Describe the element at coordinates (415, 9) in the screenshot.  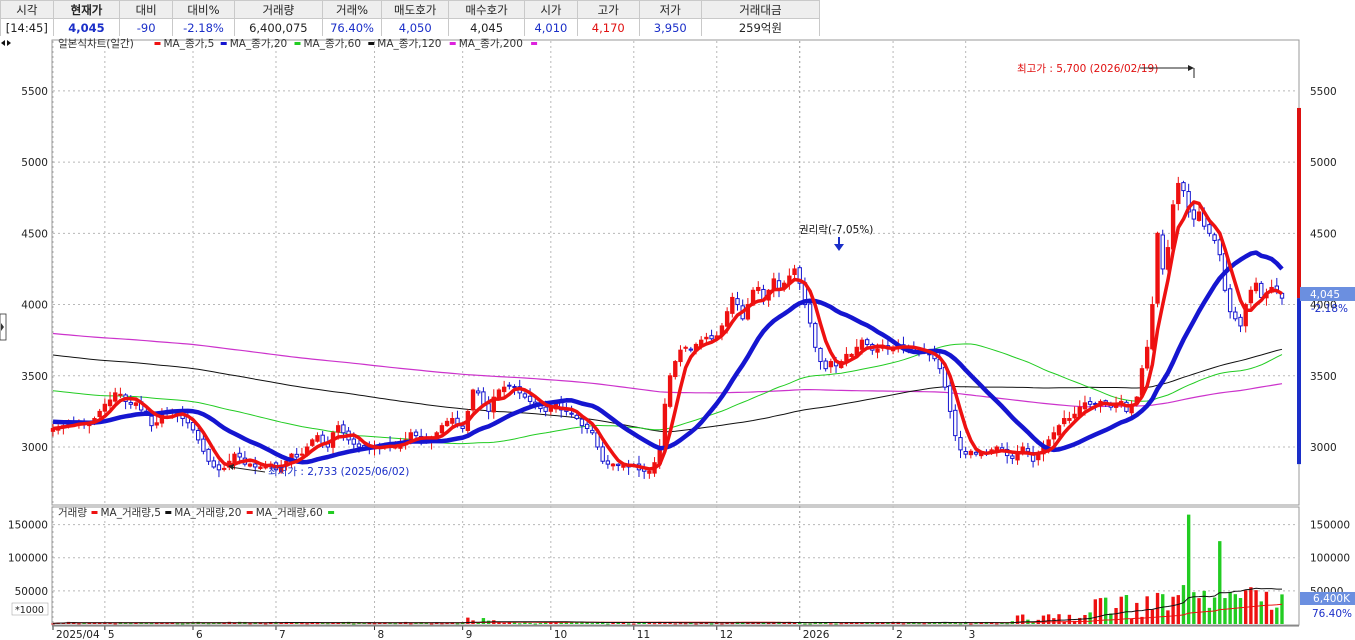
I see `quote-header-6: 매도호가` at that location.